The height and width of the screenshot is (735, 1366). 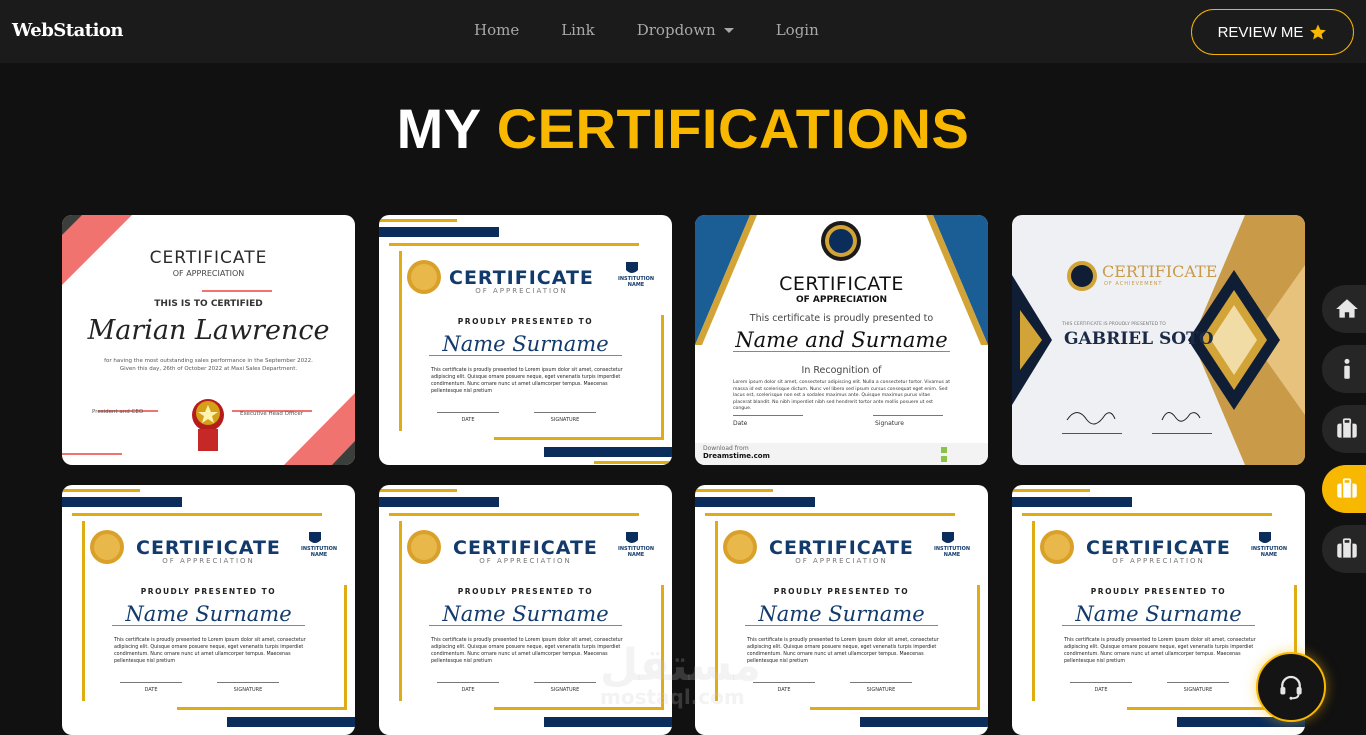 I want to click on download-label: Download from, so click(x=726, y=448).